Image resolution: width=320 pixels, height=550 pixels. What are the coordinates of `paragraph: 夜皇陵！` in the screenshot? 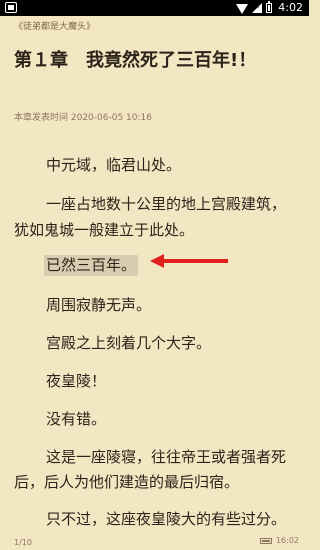 It's located at (76, 381).